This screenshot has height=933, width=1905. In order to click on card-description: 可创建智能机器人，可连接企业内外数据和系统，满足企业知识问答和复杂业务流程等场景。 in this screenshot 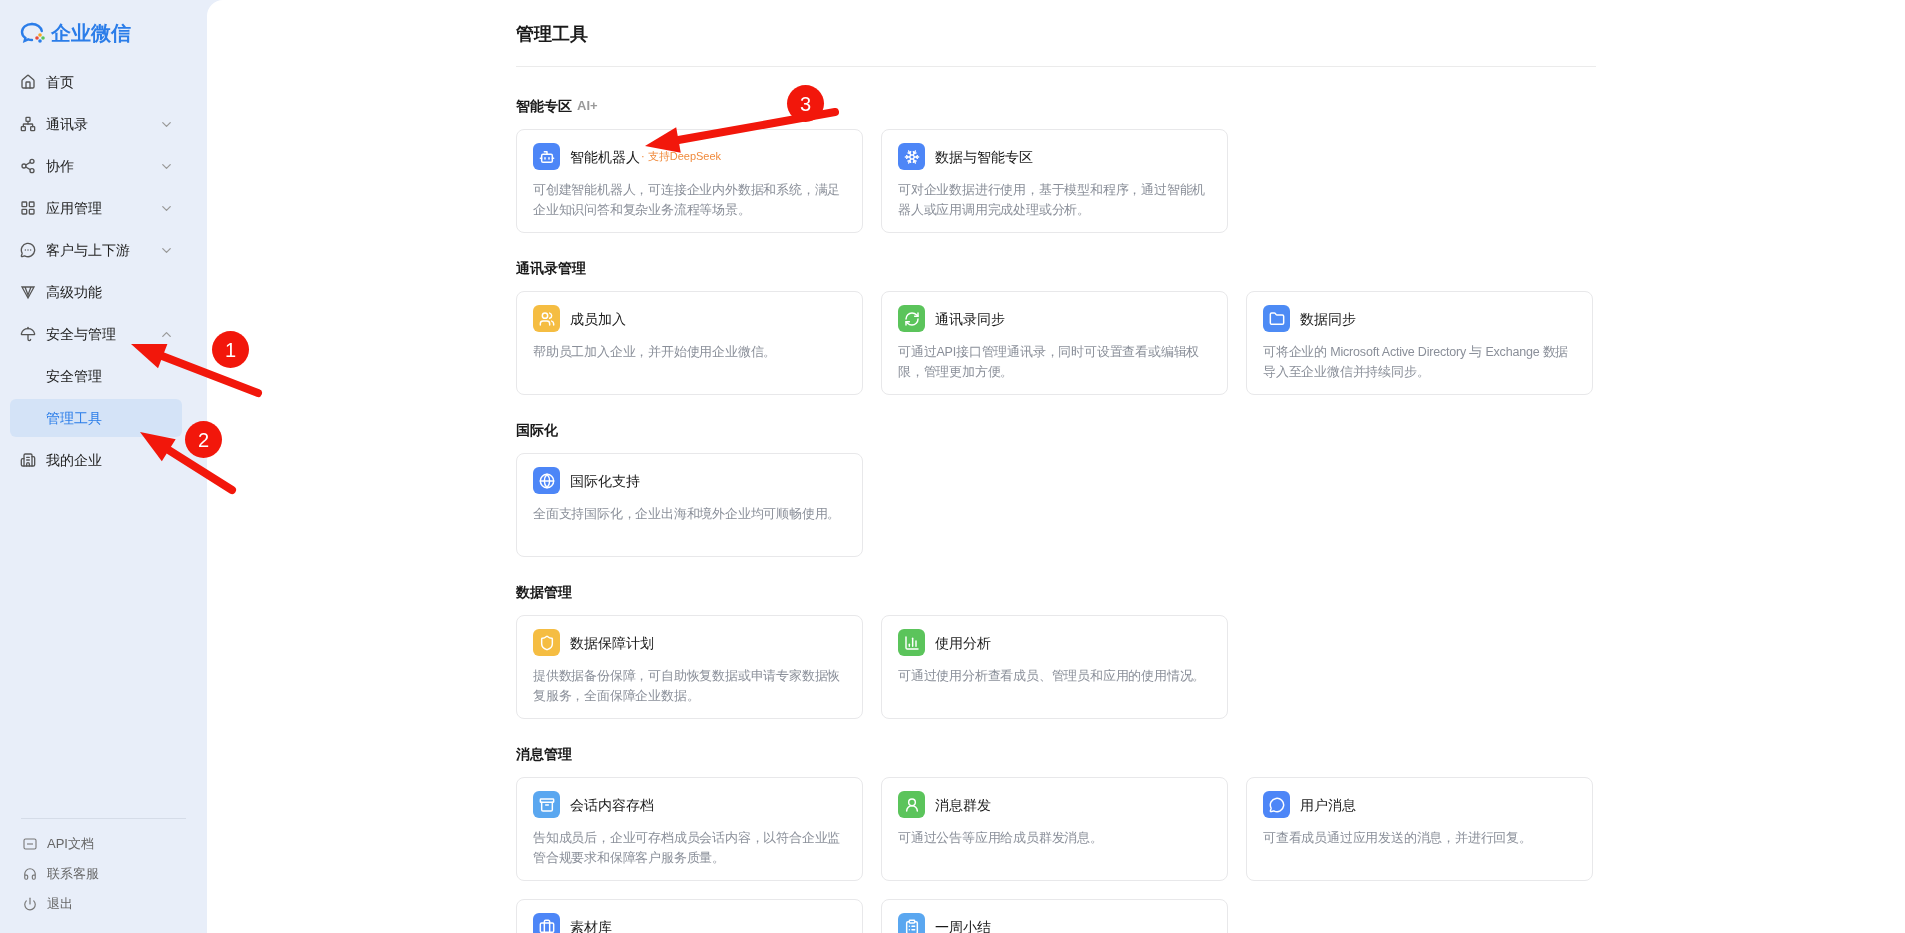, I will do `click(687, 200)`.